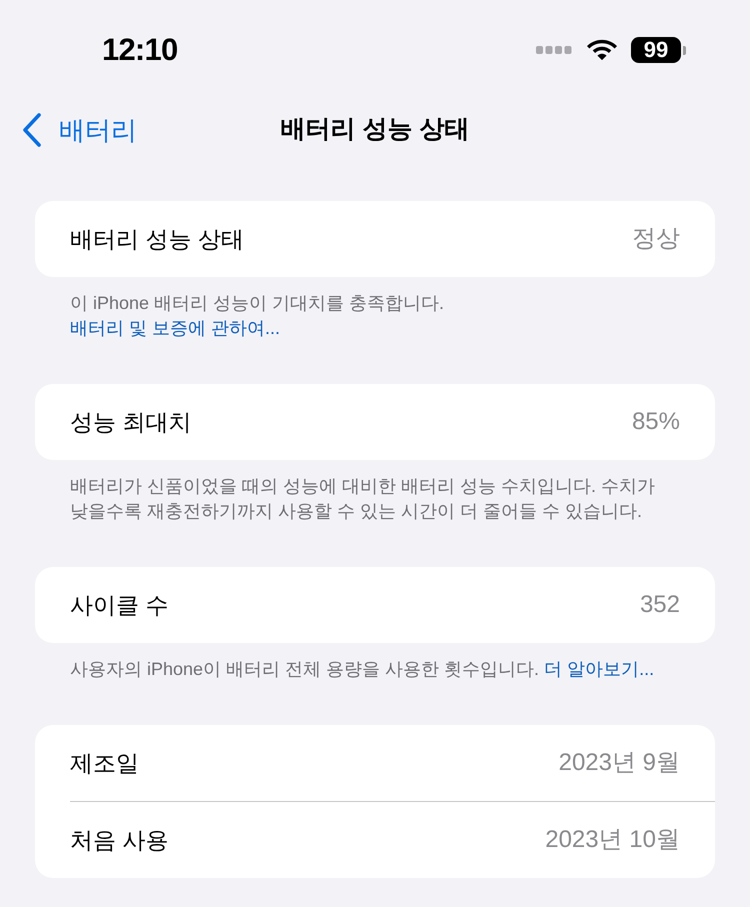 The image size is (750, 907). Describe the element at coordinates (656, 422) in the screenshot. I see `row-value: 85%` at that location.